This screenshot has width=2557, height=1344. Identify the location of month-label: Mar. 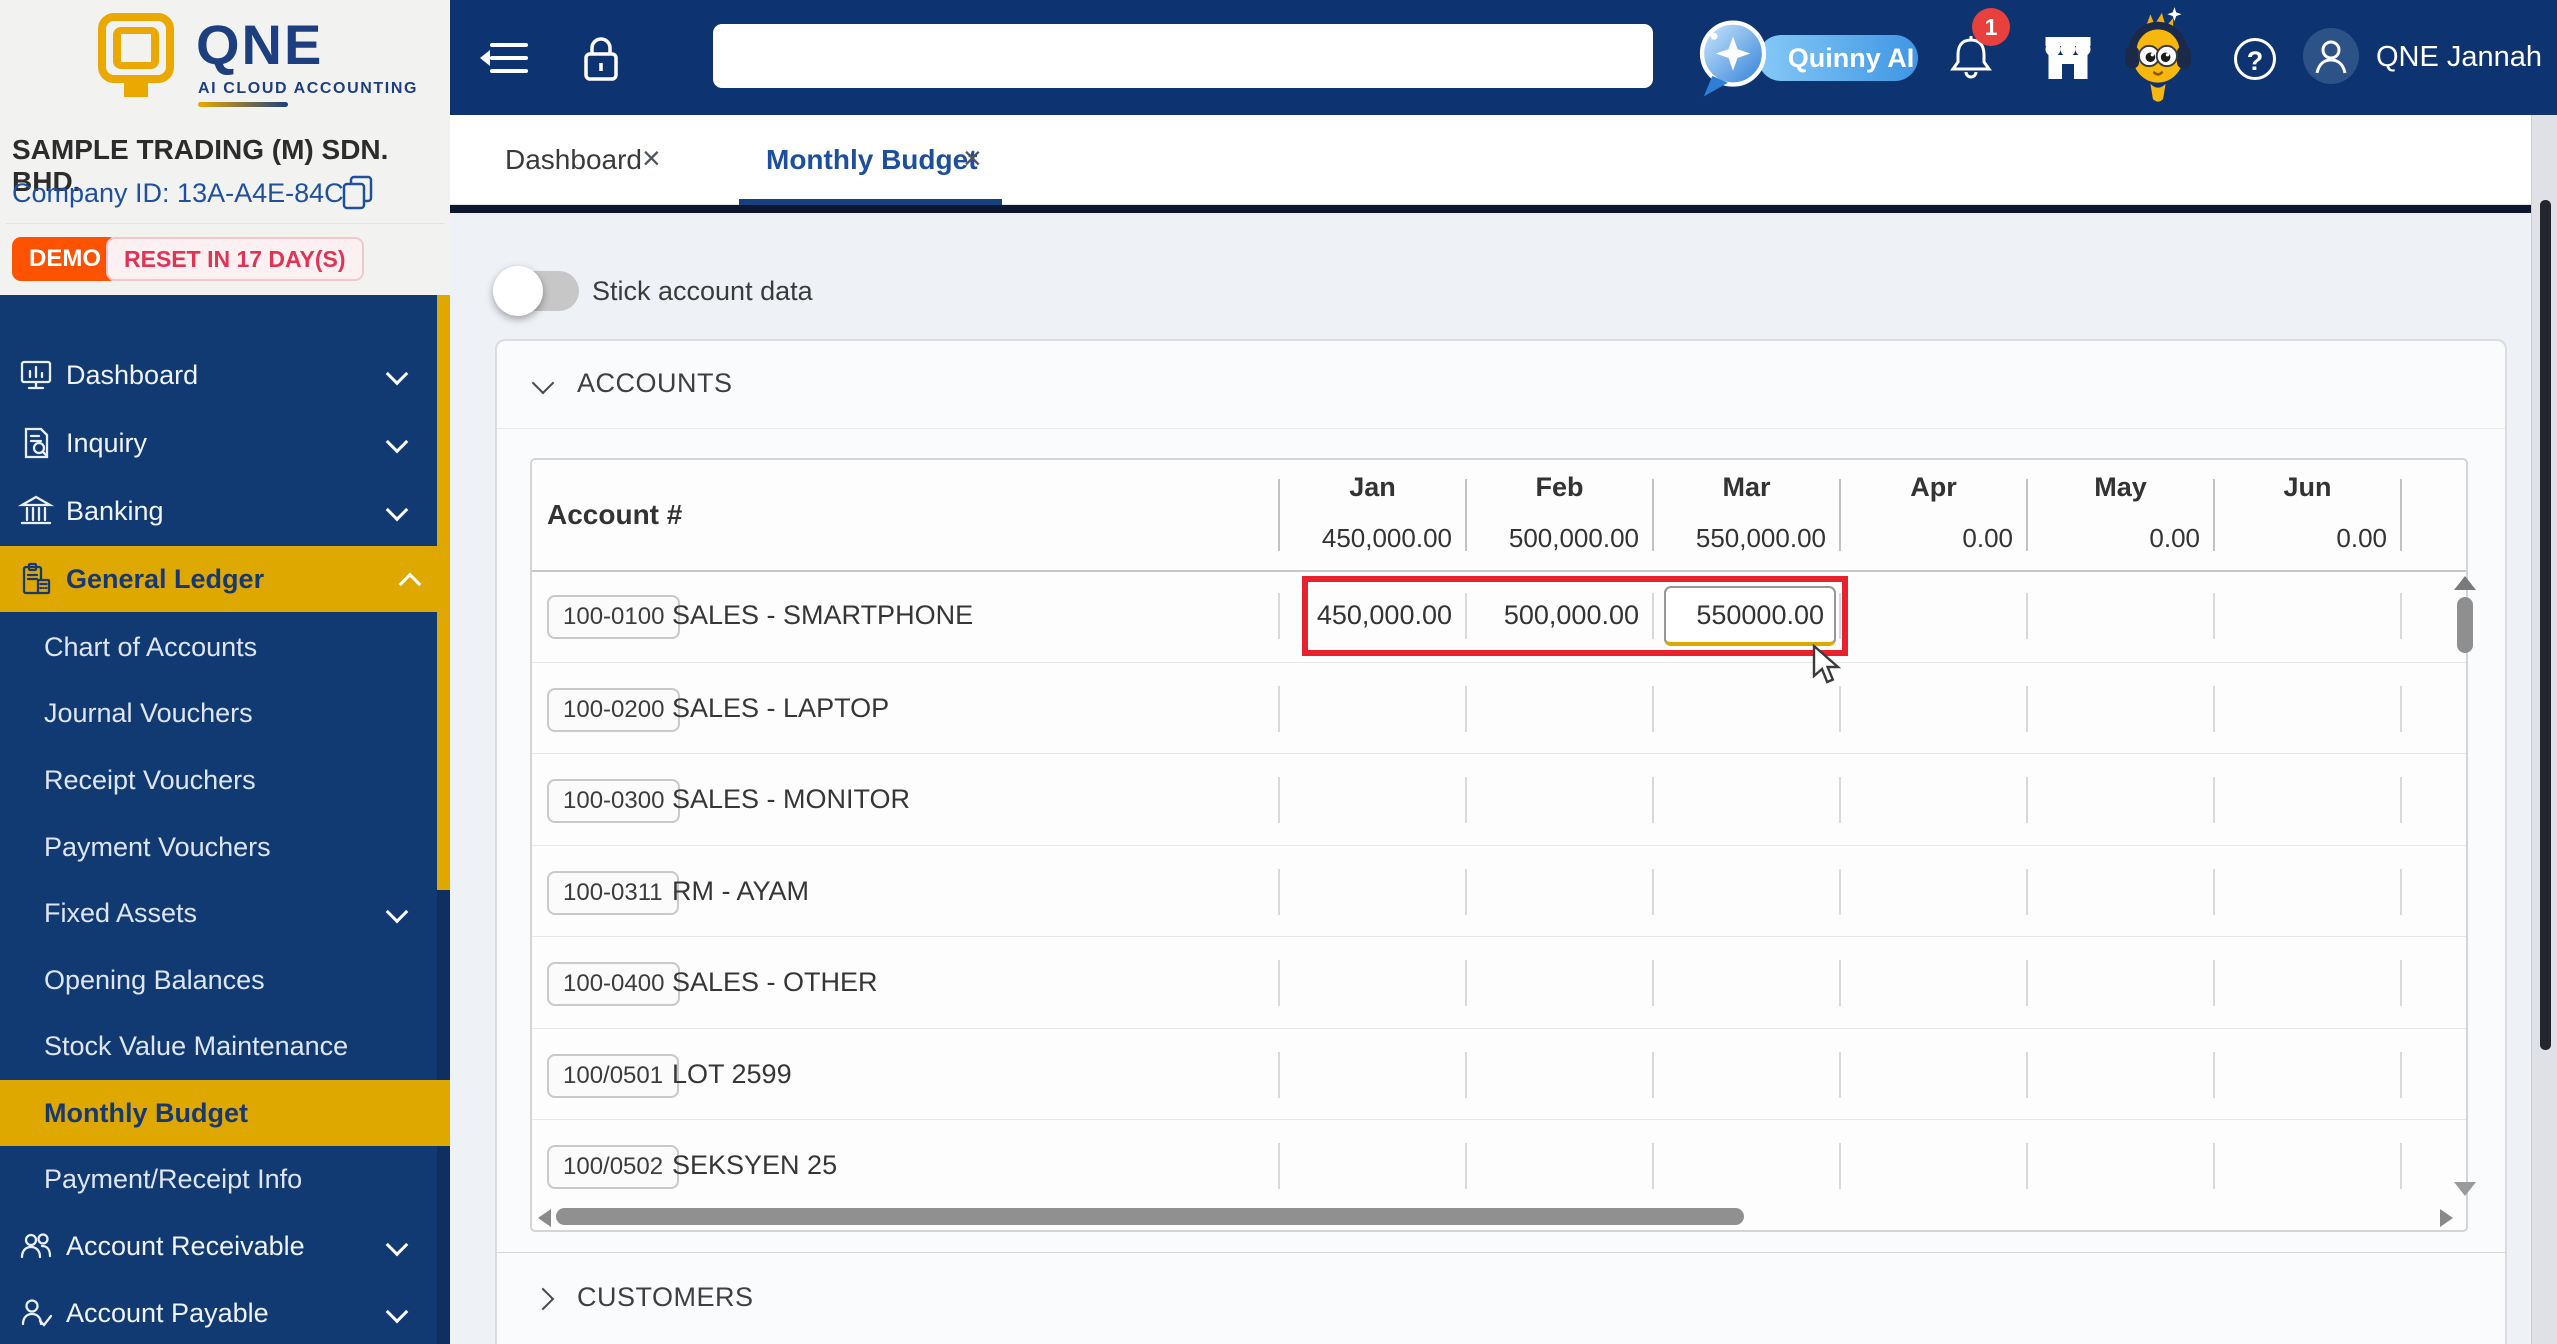
(1746, 487).